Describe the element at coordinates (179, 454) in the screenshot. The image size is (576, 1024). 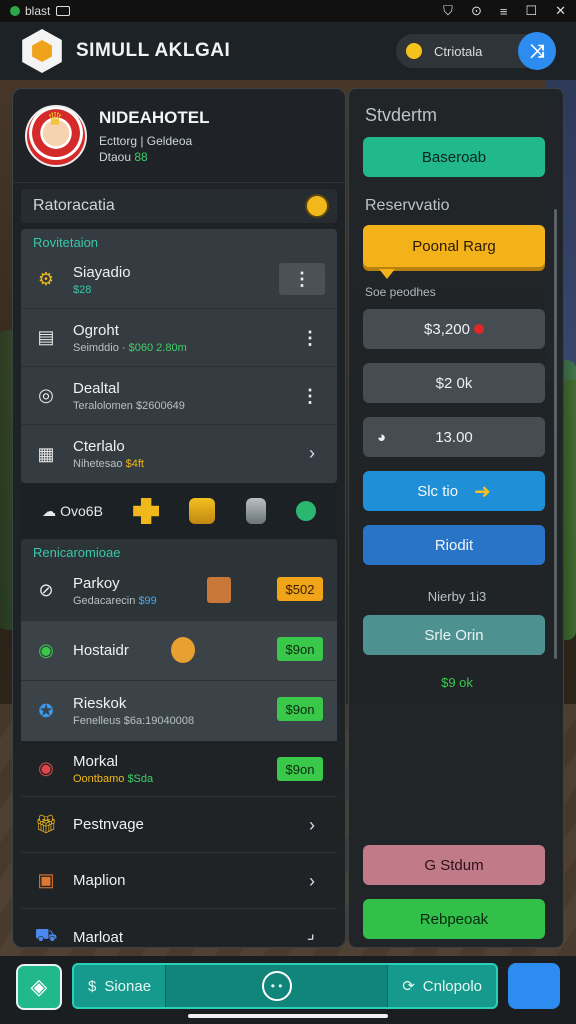
I see `list-item: ▦ Cterlalo Nihetesao $4ft ›` at that location.